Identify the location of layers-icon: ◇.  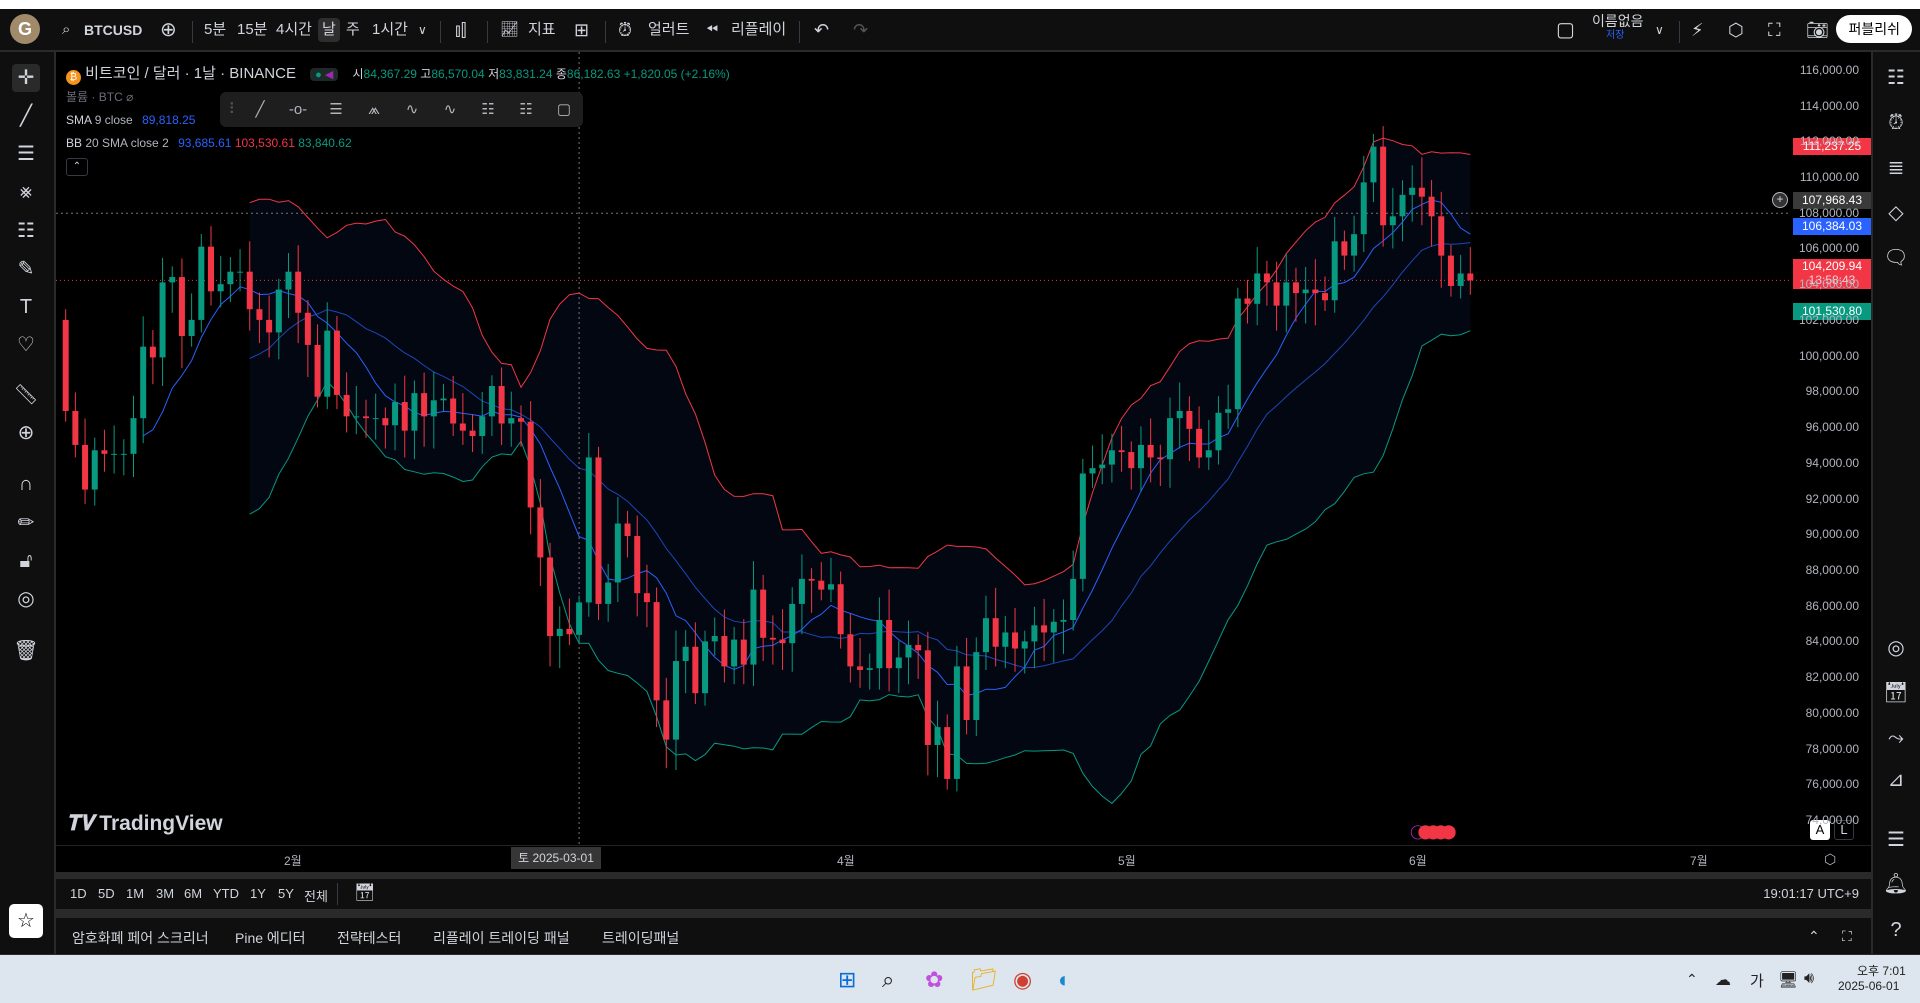
(1896, 213).